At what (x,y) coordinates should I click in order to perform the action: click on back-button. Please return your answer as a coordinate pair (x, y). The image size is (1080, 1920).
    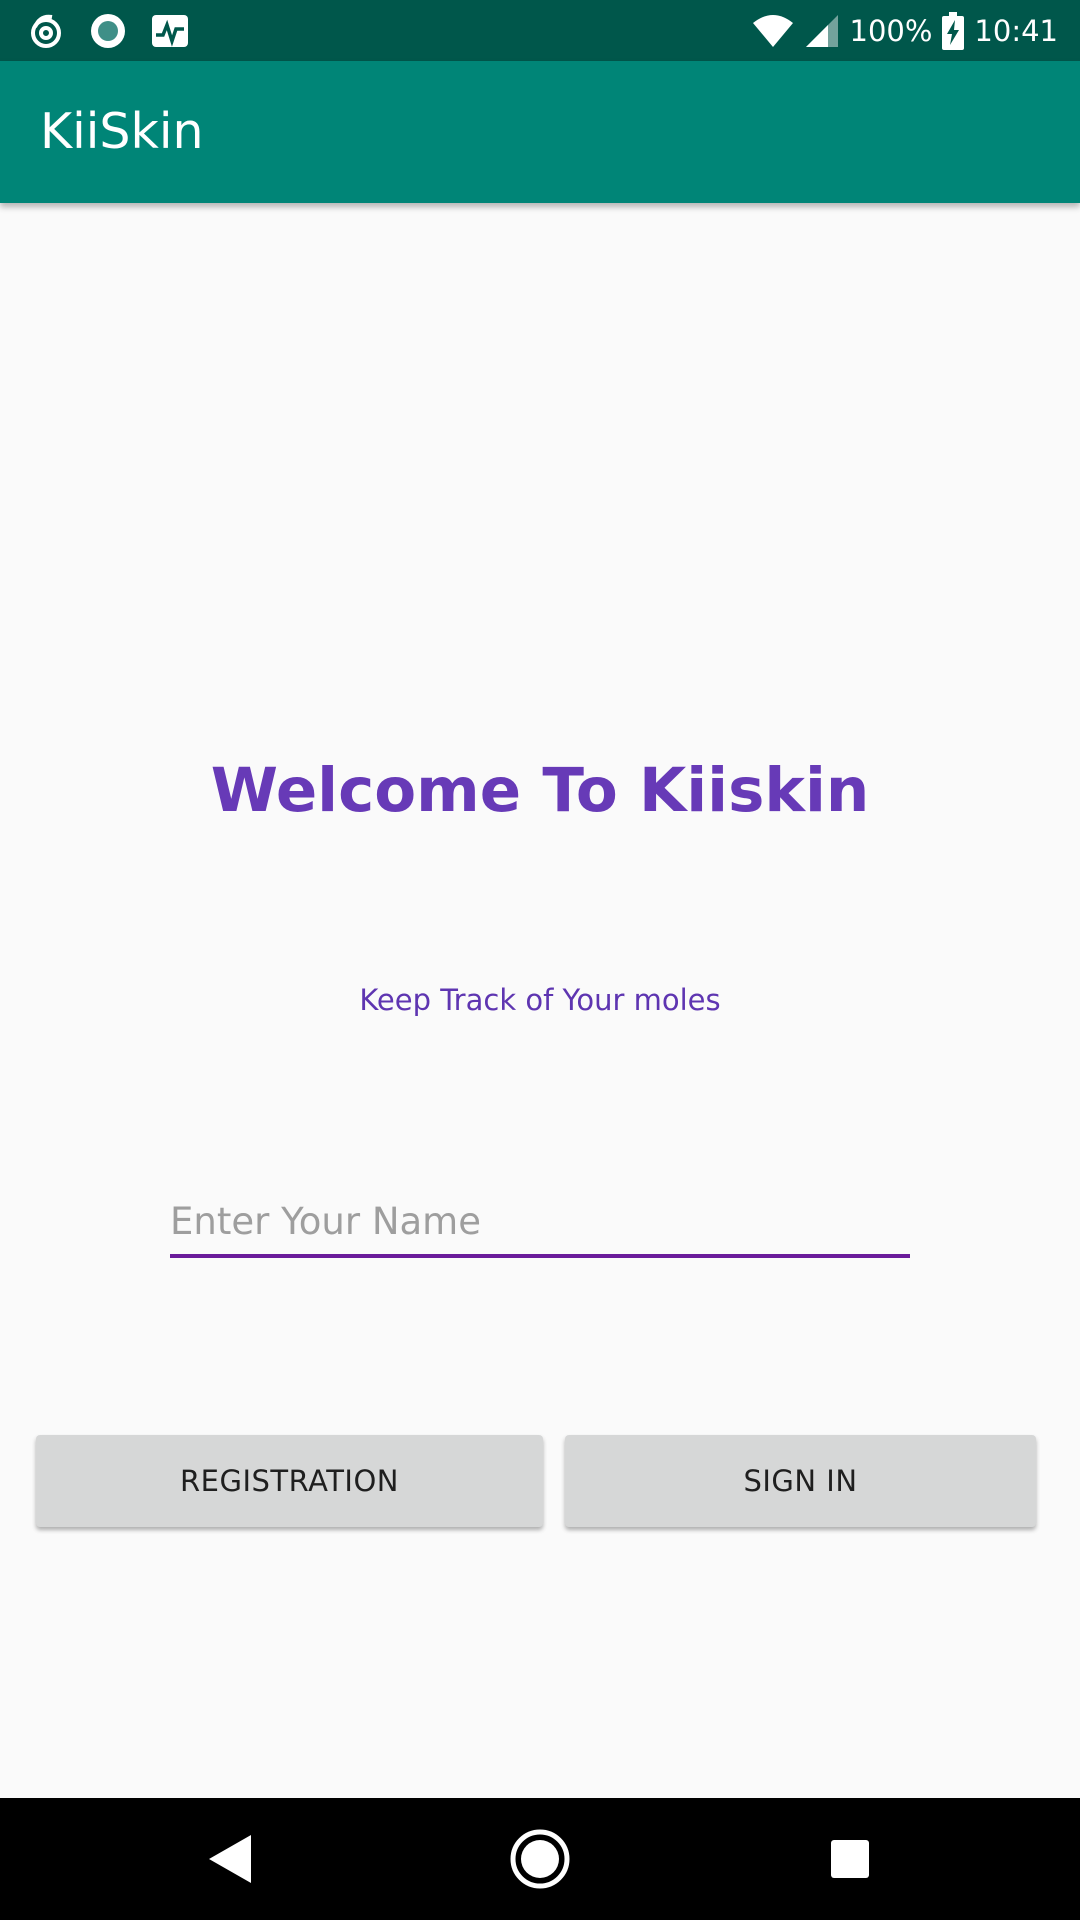
    Looking at the image, I should click on (230, 1859).